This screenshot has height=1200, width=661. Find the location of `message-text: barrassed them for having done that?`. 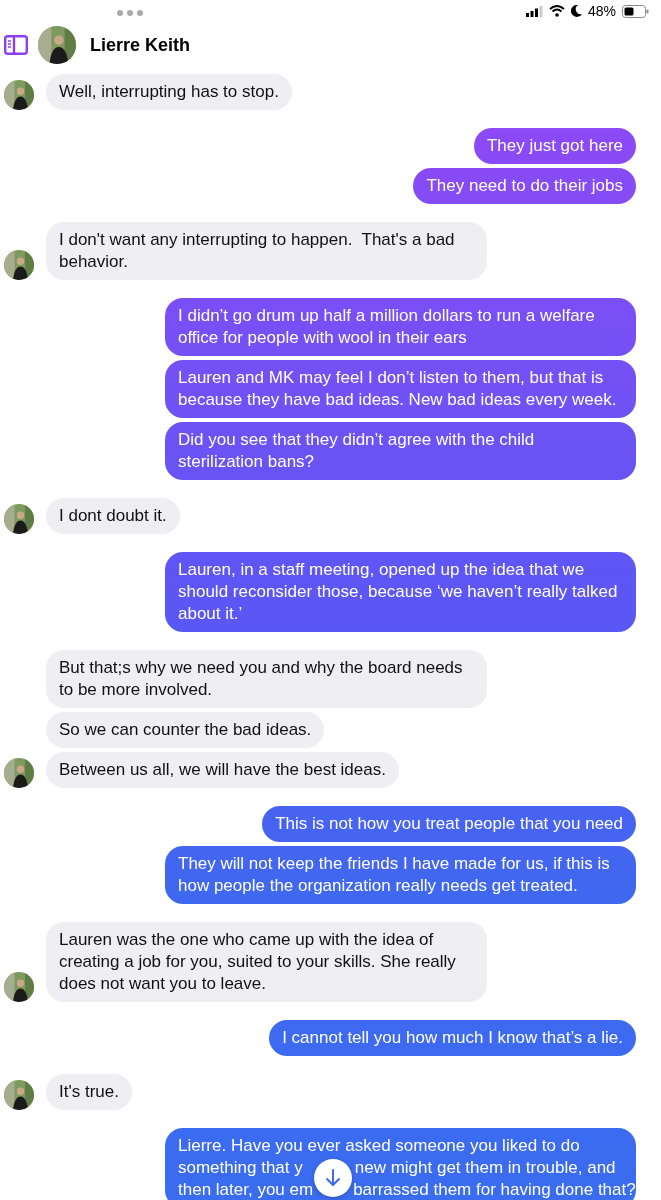

message-text: barrassed them for having done that? is located at coordinates (494, 1189).